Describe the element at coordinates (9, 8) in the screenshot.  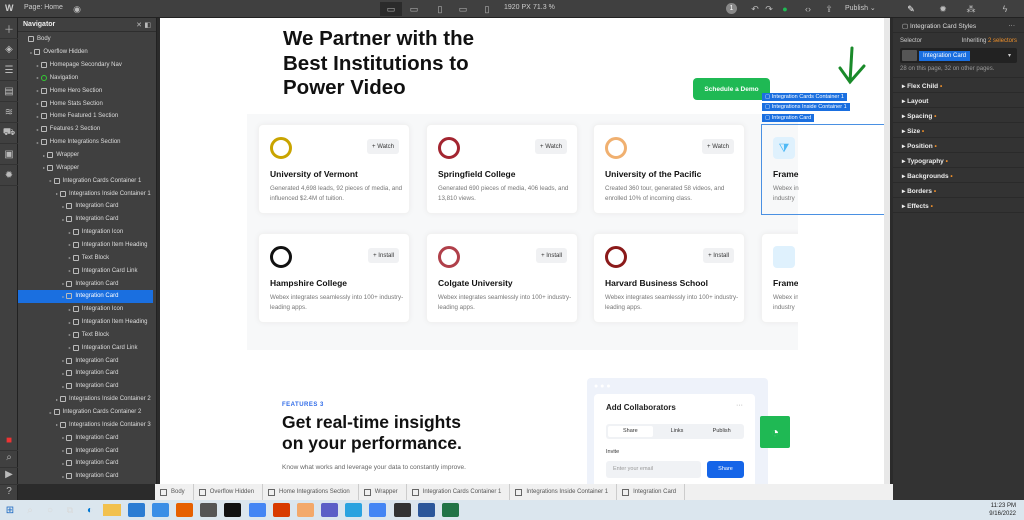
I see `webflow-logo: W` at that location.